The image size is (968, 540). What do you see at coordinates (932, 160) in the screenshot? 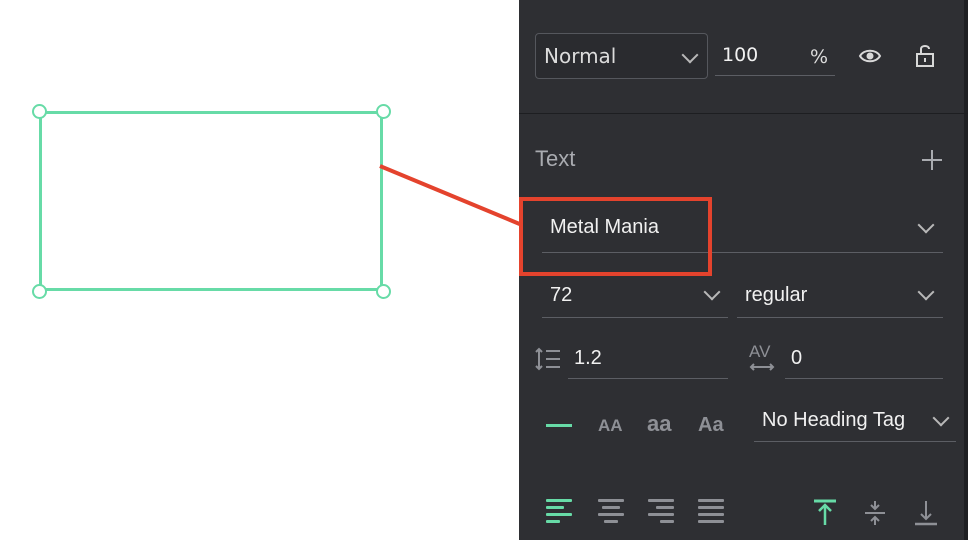
I see `add-text-style-icon` at bounding box center [932, 160].